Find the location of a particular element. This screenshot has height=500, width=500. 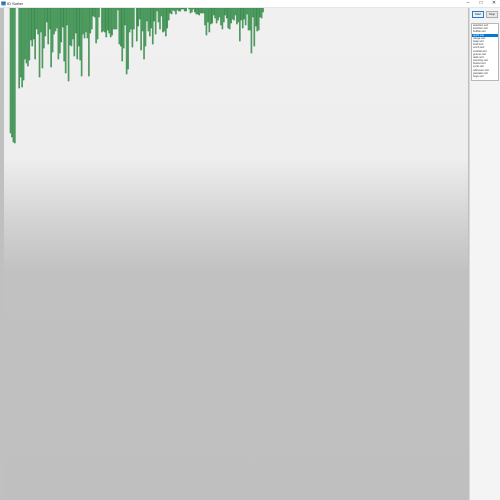

close-button: ✕ is located at coordinates (494, 3).